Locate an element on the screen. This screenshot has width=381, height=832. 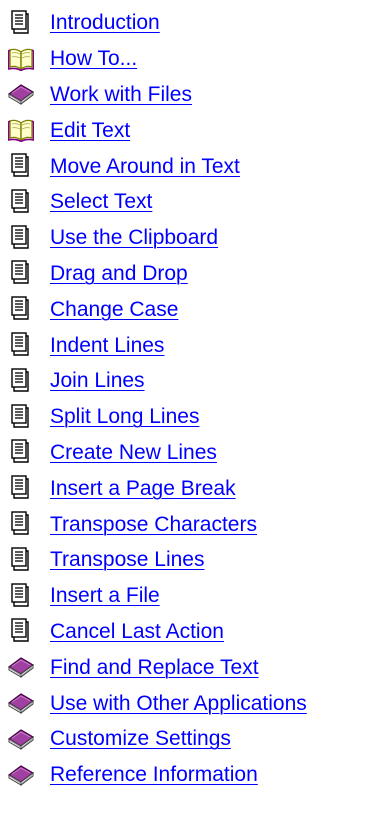
toc-link: Use with Other Applications is located at coordinates (175, 703).